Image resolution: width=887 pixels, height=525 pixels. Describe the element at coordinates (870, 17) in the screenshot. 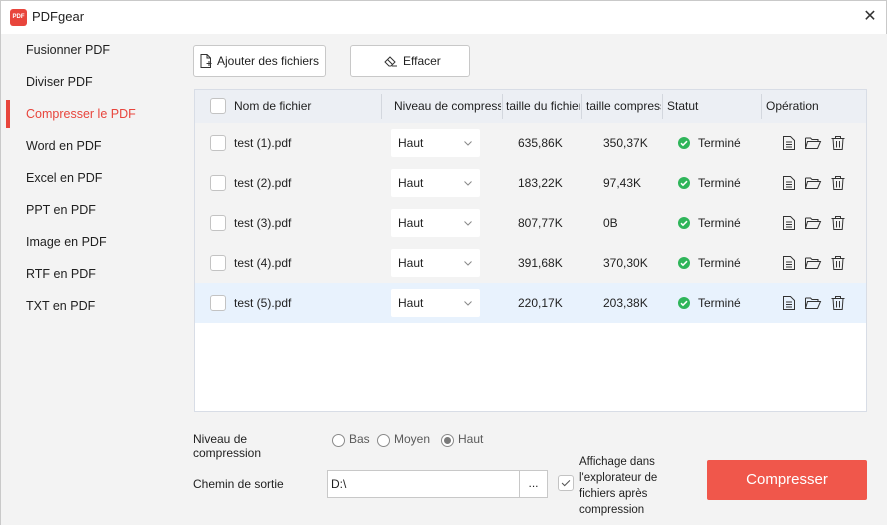

I see `close-button: ✕` at that location.